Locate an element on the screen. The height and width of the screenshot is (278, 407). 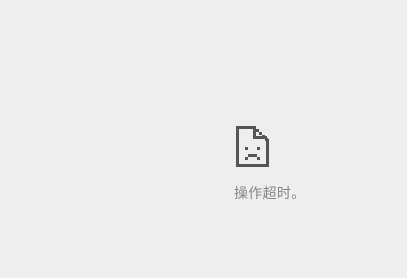
error-message: 操作超时。 is located at coordinates (270, 194).